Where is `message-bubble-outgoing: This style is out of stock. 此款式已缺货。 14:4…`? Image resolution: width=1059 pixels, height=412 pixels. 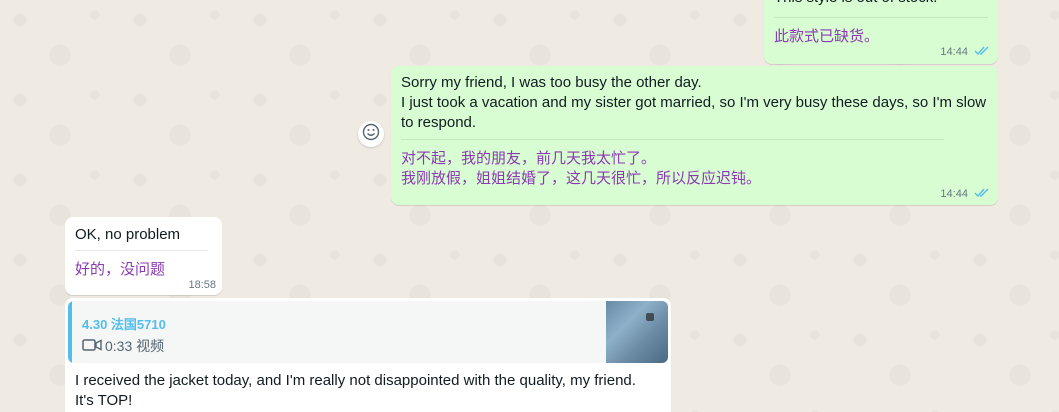
message-bubble-outgoing: This style is out of stock. 此款式已缺货。 14:4… is located at coordinates (881, 32).